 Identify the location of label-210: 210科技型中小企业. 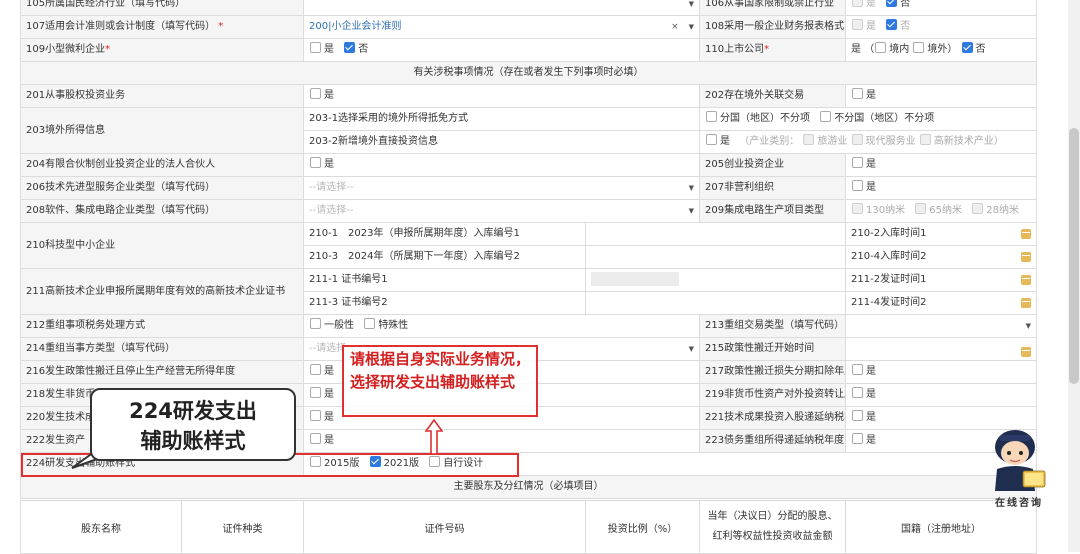
(162, 245).